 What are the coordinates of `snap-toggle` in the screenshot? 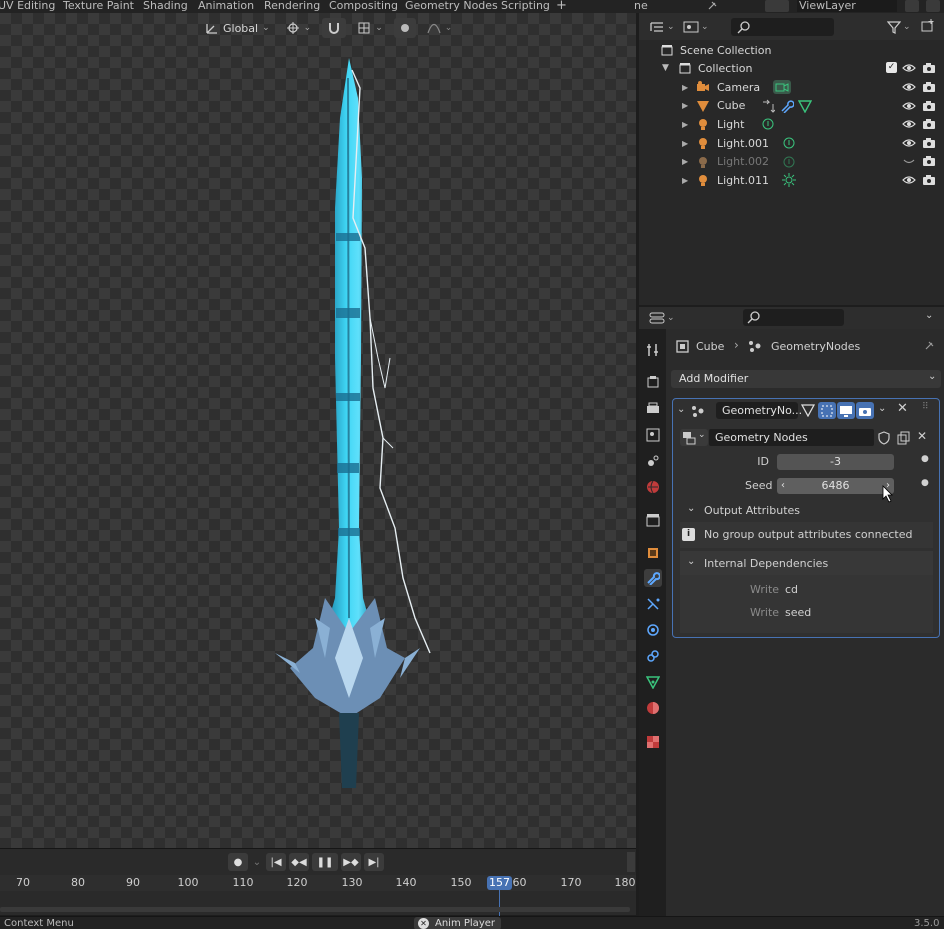 It's located at (334, 28).